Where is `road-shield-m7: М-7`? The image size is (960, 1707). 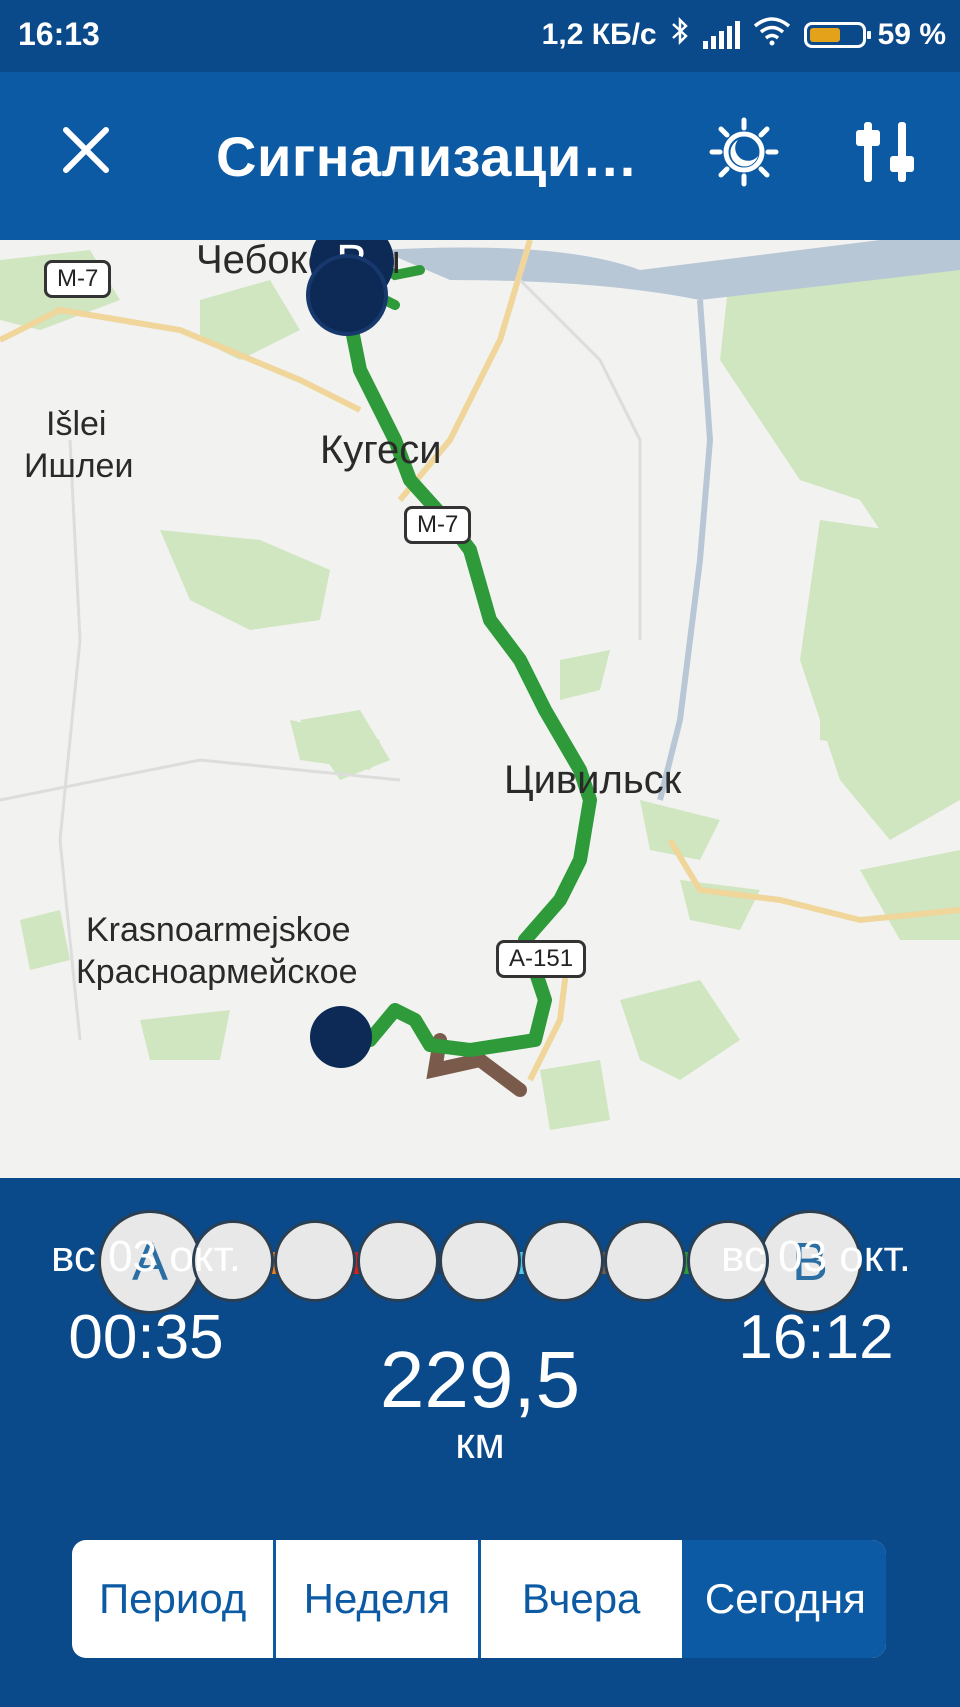
road-shield-m7: М-7 is located at coordinates (78, 279).